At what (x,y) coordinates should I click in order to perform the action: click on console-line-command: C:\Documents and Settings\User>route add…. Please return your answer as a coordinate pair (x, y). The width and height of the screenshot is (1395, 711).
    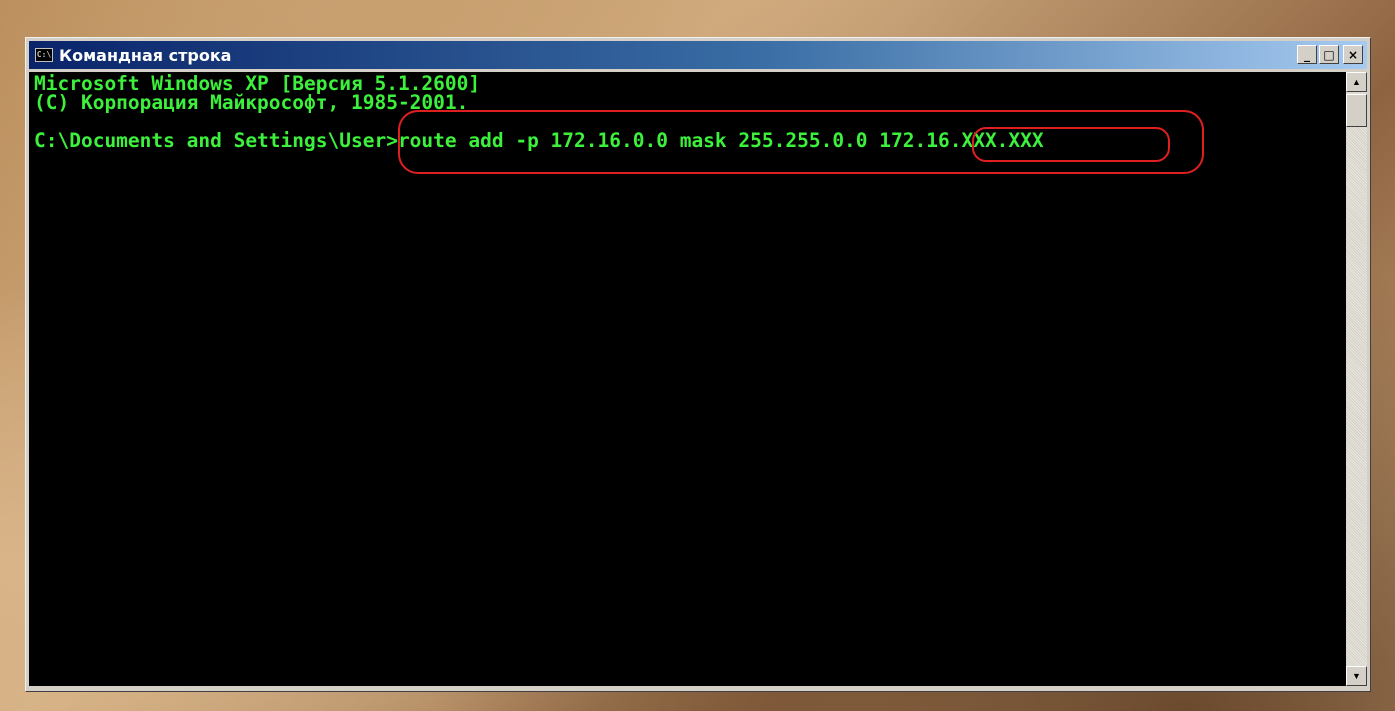
    Looking at the image, I should click on (539, 140).